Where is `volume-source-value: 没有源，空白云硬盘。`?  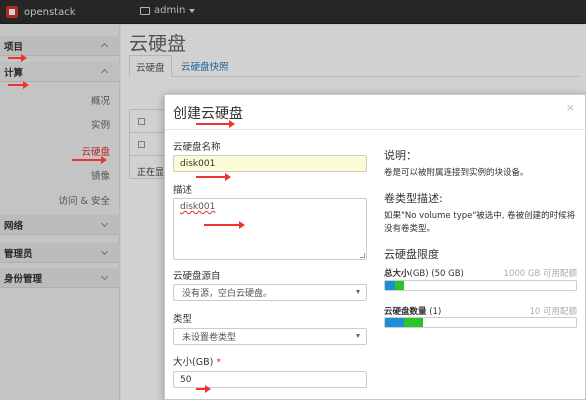 volume-source-value: 没有源，空白云硬盘。 is located at coordinates (227, 294).